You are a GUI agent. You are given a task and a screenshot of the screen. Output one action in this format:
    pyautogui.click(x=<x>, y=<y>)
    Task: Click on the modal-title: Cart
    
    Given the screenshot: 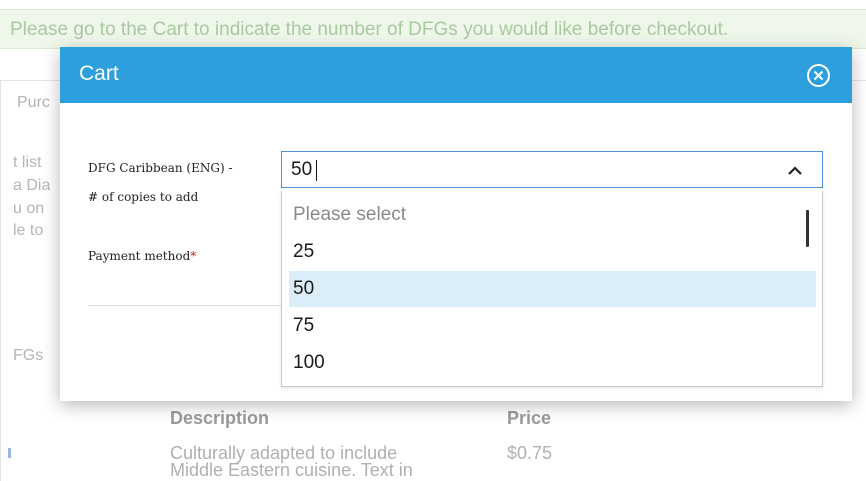 What is the action you would take?
    pyautogui.click(x=99, y=73)
    